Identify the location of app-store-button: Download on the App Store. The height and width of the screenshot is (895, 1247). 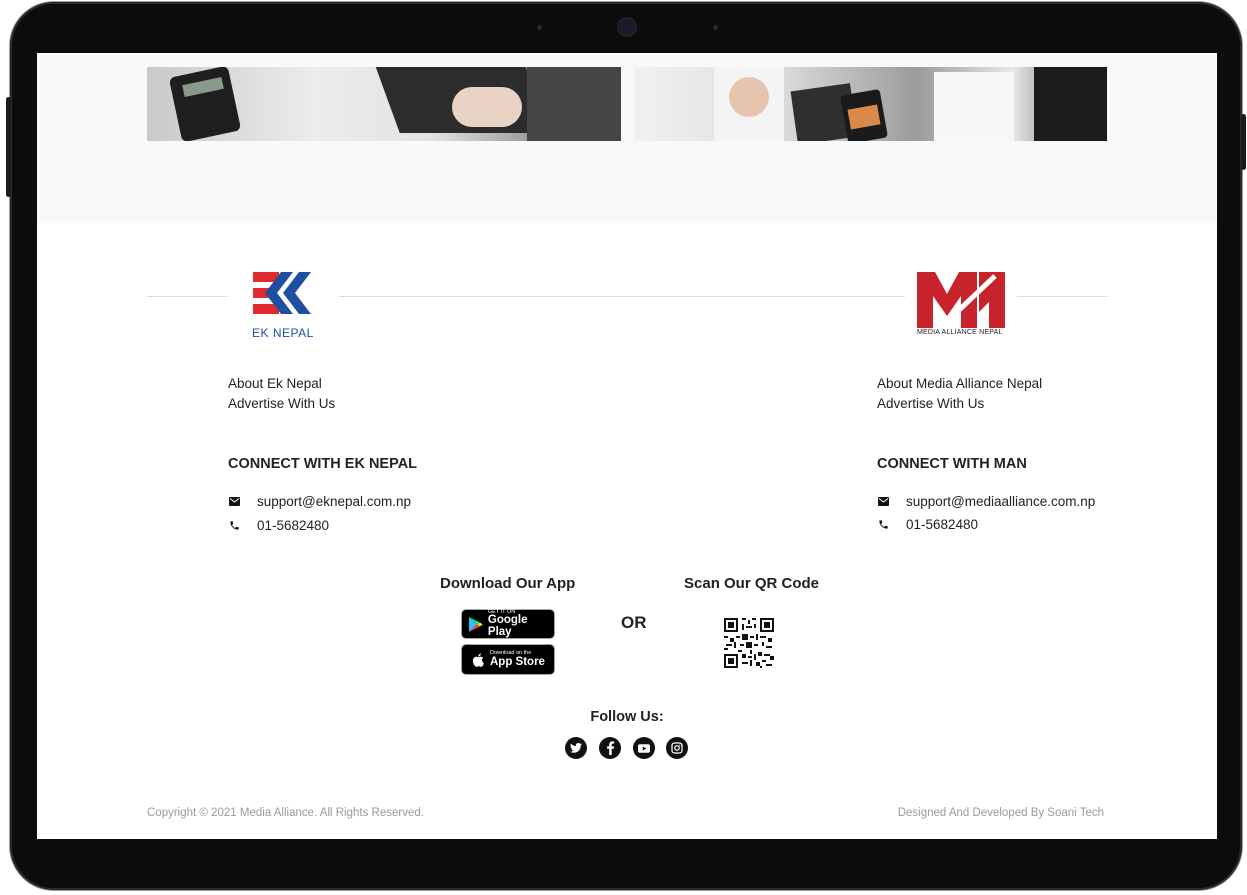
(508, 659).